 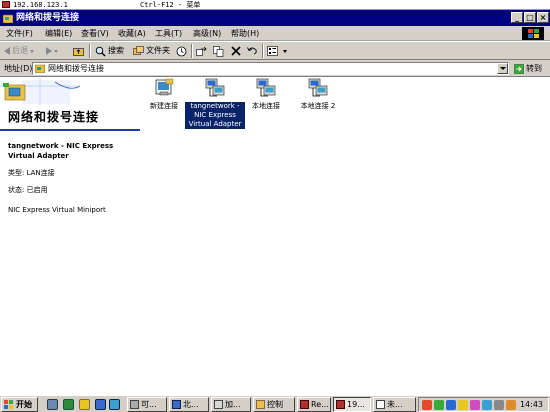 I want to click on address-label: 地址(D), so click(x=18, y=68).